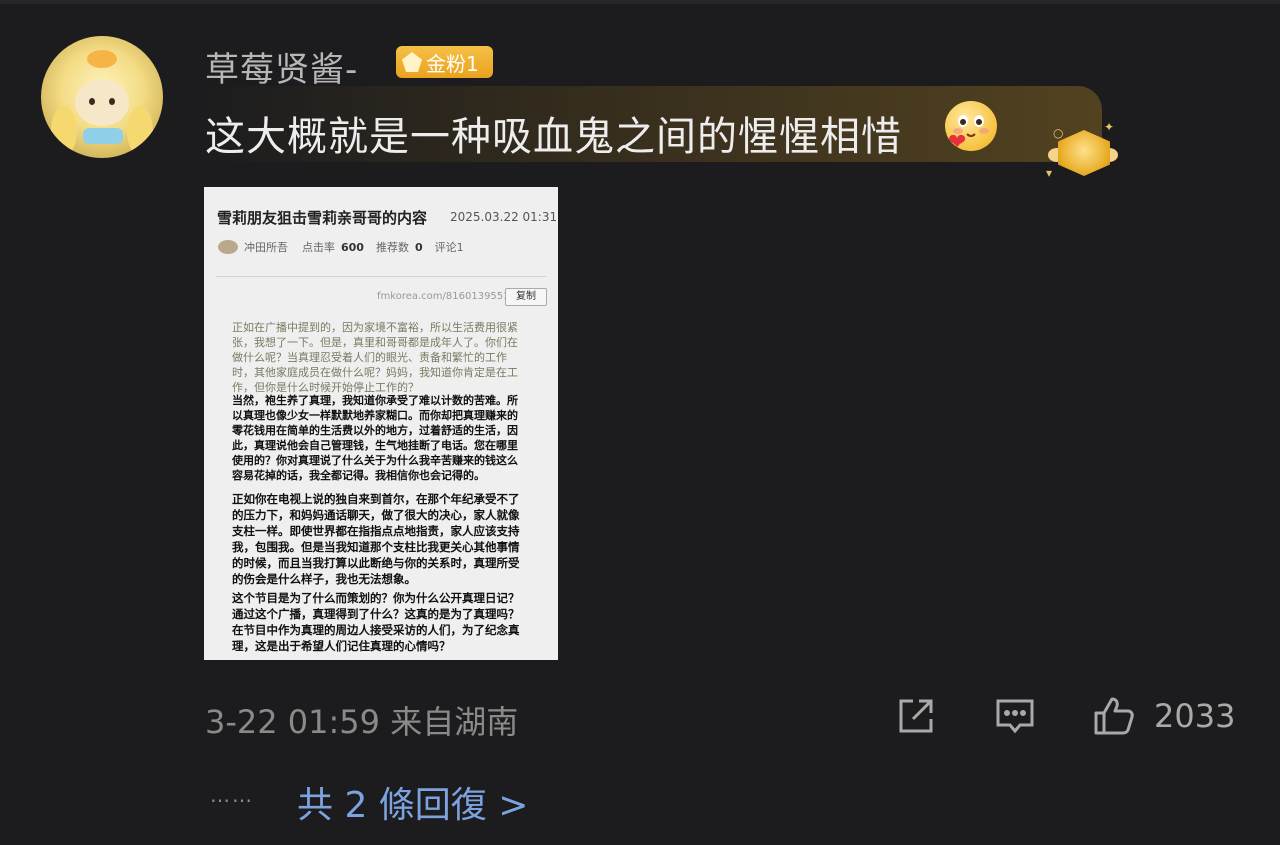 This screenshot has width=1280, height=845. I want to click on comment-text: 这大概就是一种吸血鬼之间的惺惺相惜, so click(553, 137).